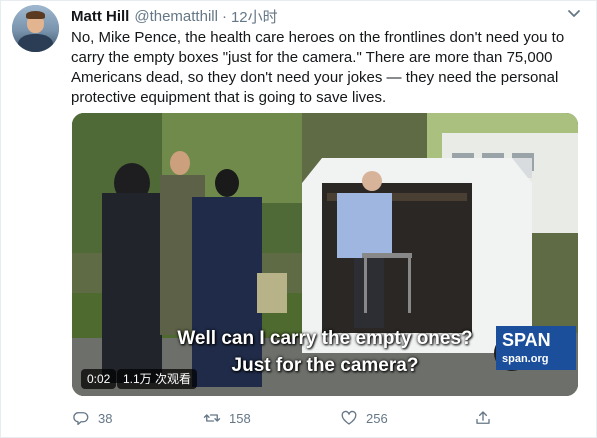 The width and height of the screenshot is (597, 438). I want to click on channel-watermark: SPAN span.org, so click(536, 348).